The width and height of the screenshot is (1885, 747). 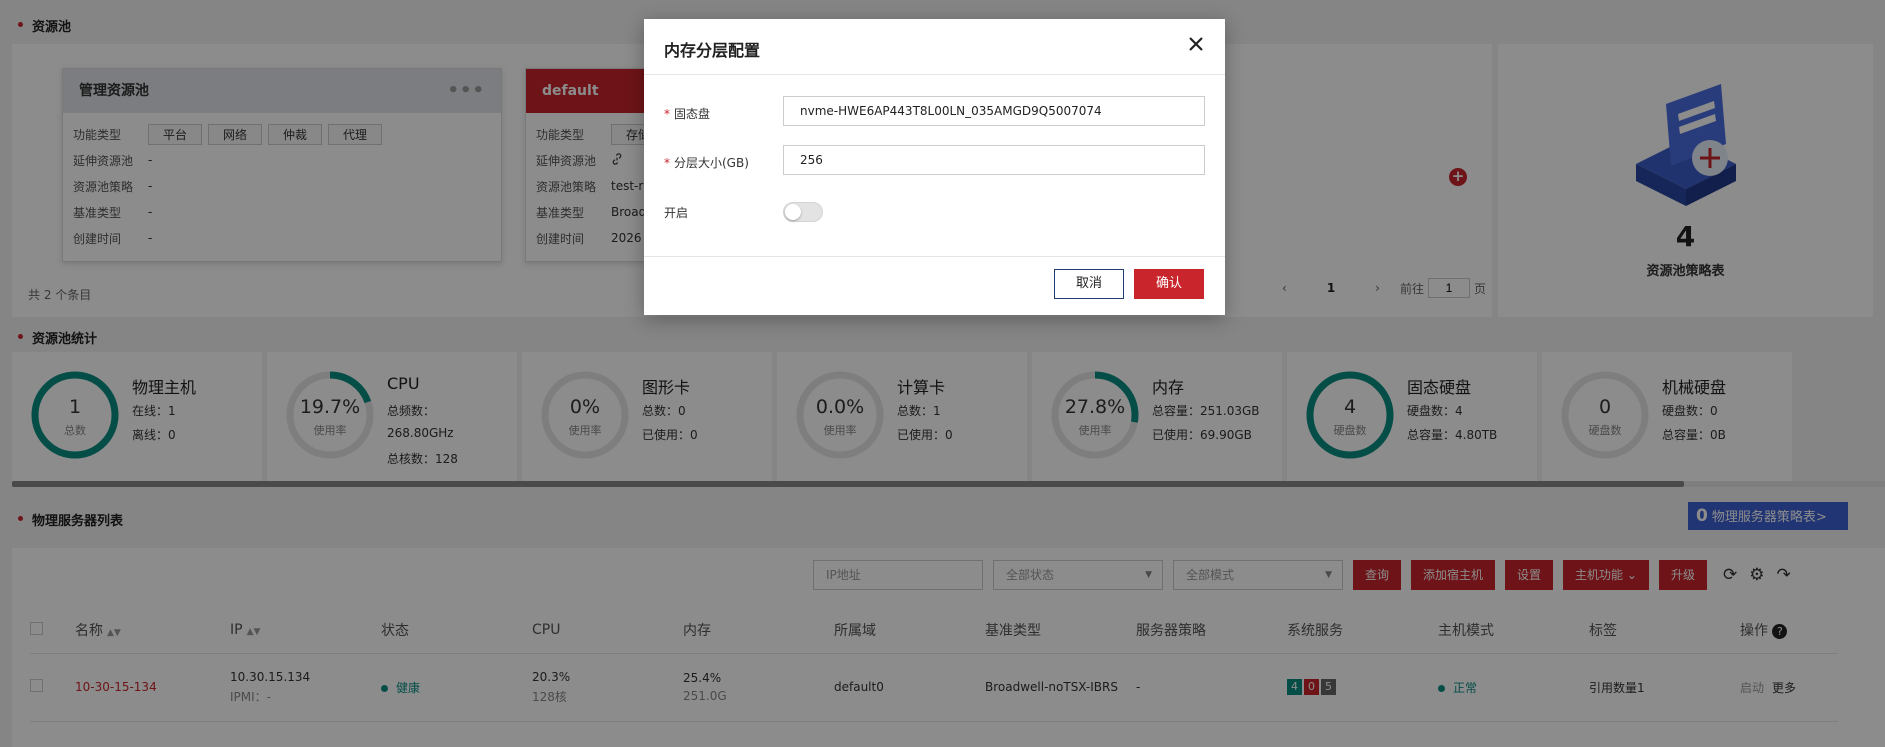 What do you see at coordinates (1089, 284) in the screenshot?
I see `cancel-button: 取消` at bounding box center [1089, 284].